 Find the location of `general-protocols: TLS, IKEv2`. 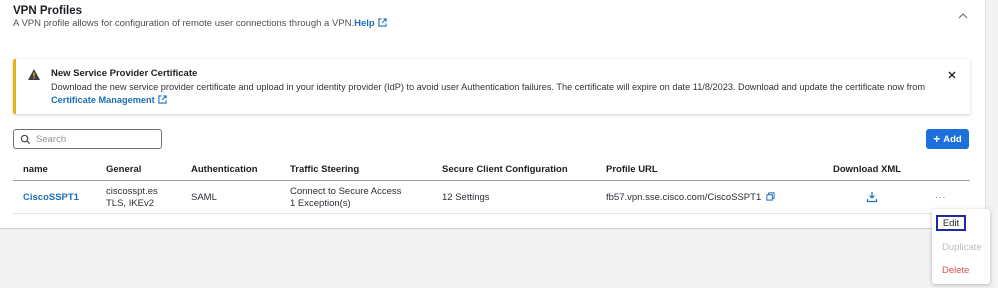

general-protocols: TLS, IKEv2 is located at coordinates (130, 203).